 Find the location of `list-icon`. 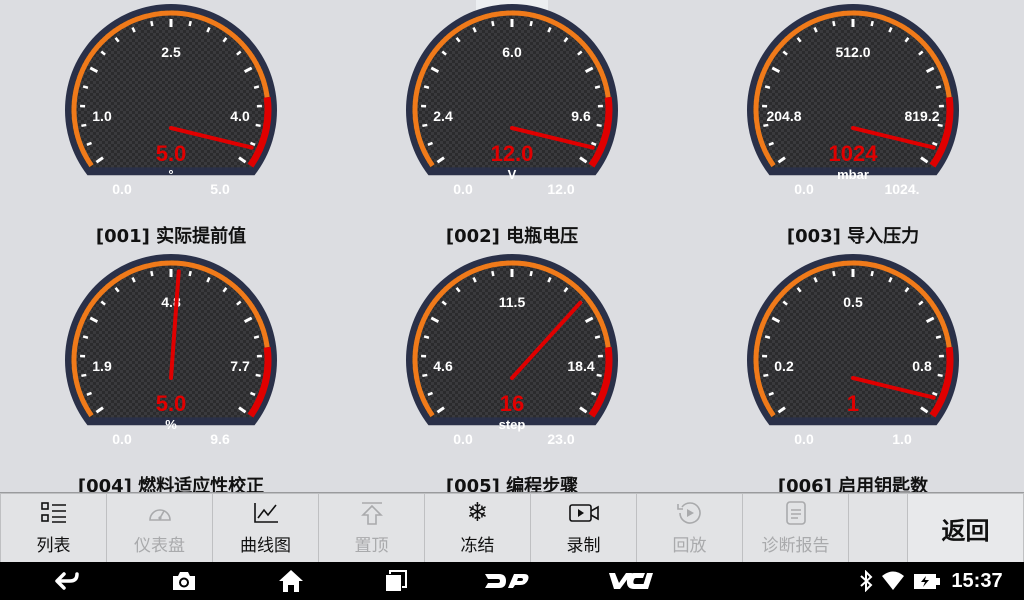

list-icon is located at coordinates (54, 513).